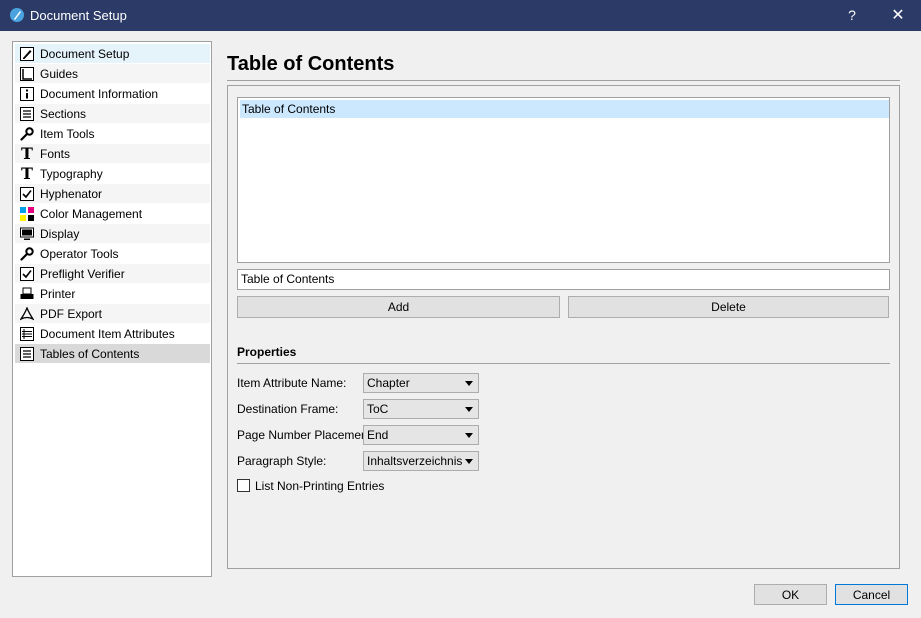 The width and height of the screenshot is (921, 618). What do you see at coordinates (27, 54) in the screenshot?
I see `document-setup-icon` at bounding box center [27, 54].